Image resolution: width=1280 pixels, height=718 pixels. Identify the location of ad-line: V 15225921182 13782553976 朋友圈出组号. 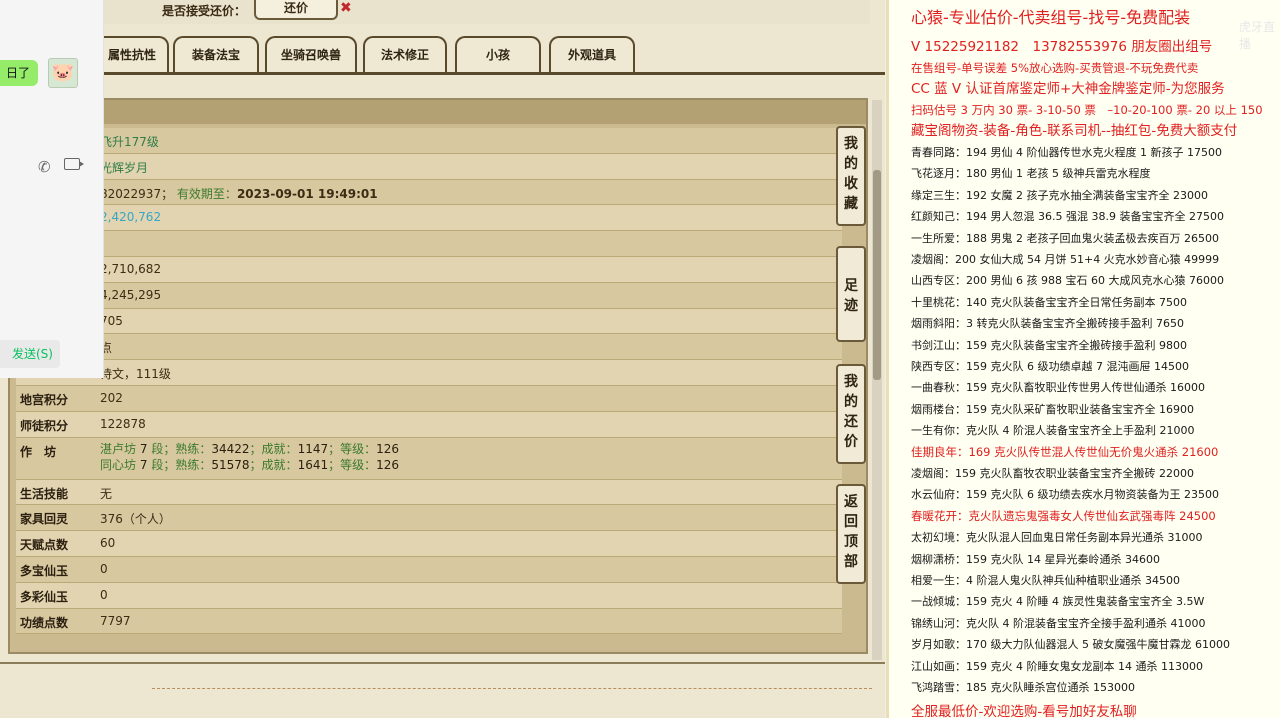
(1062, 47).